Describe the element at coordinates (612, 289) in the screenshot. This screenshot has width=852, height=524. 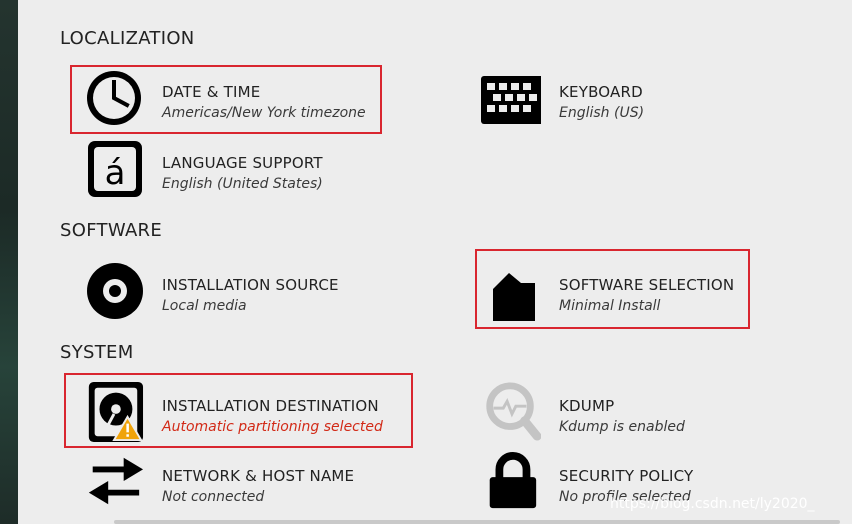
I see `highlight-software-selection` at that location.